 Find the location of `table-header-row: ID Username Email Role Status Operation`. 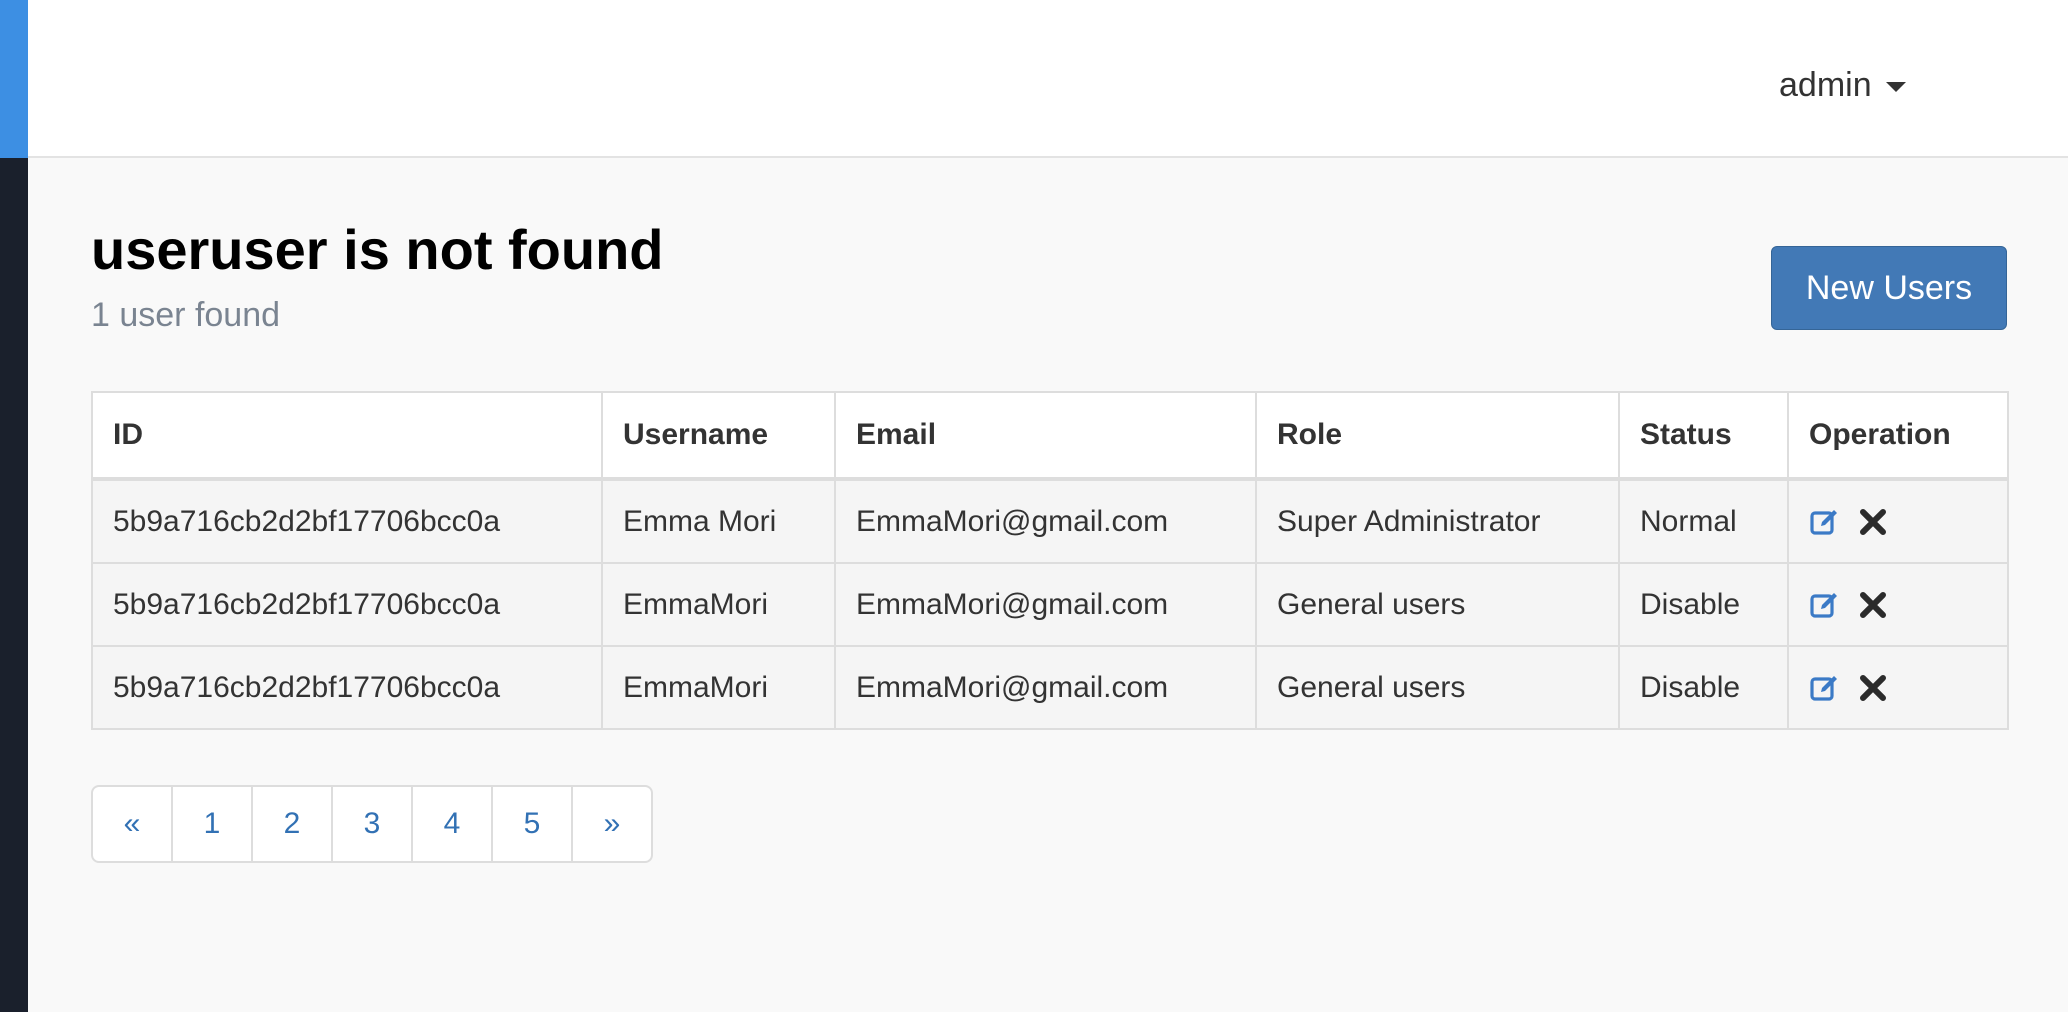

table-header-row: ID Username Email Role Status Operation is located at coordinates (1050, 436).